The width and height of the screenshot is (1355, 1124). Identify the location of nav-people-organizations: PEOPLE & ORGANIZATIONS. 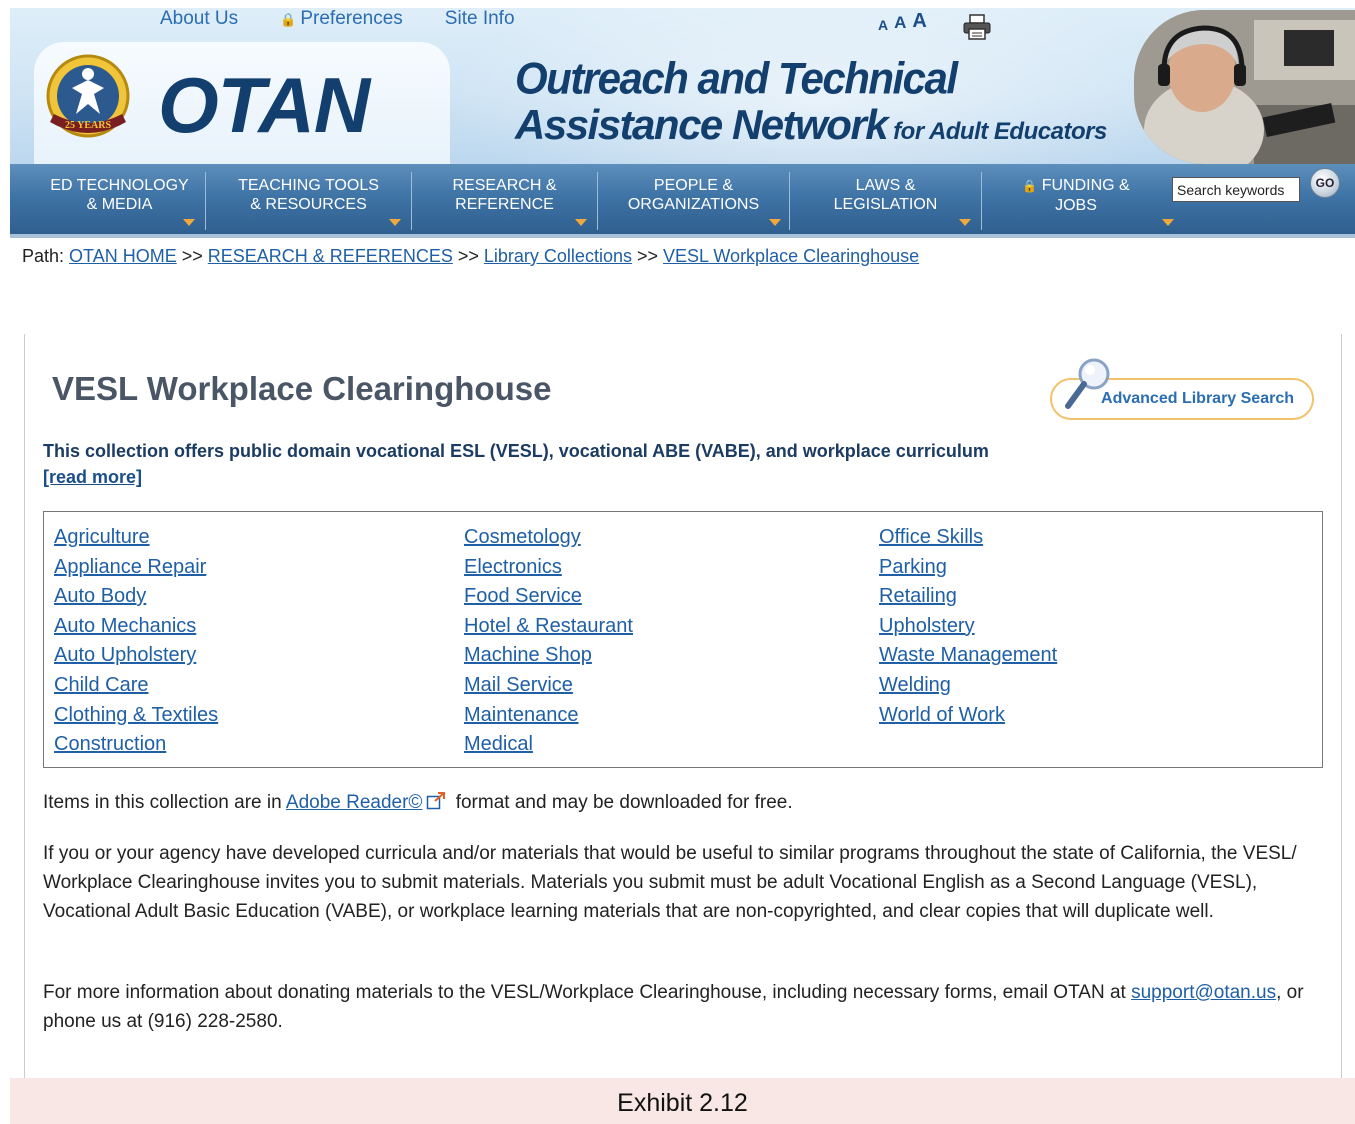
(694, 201).